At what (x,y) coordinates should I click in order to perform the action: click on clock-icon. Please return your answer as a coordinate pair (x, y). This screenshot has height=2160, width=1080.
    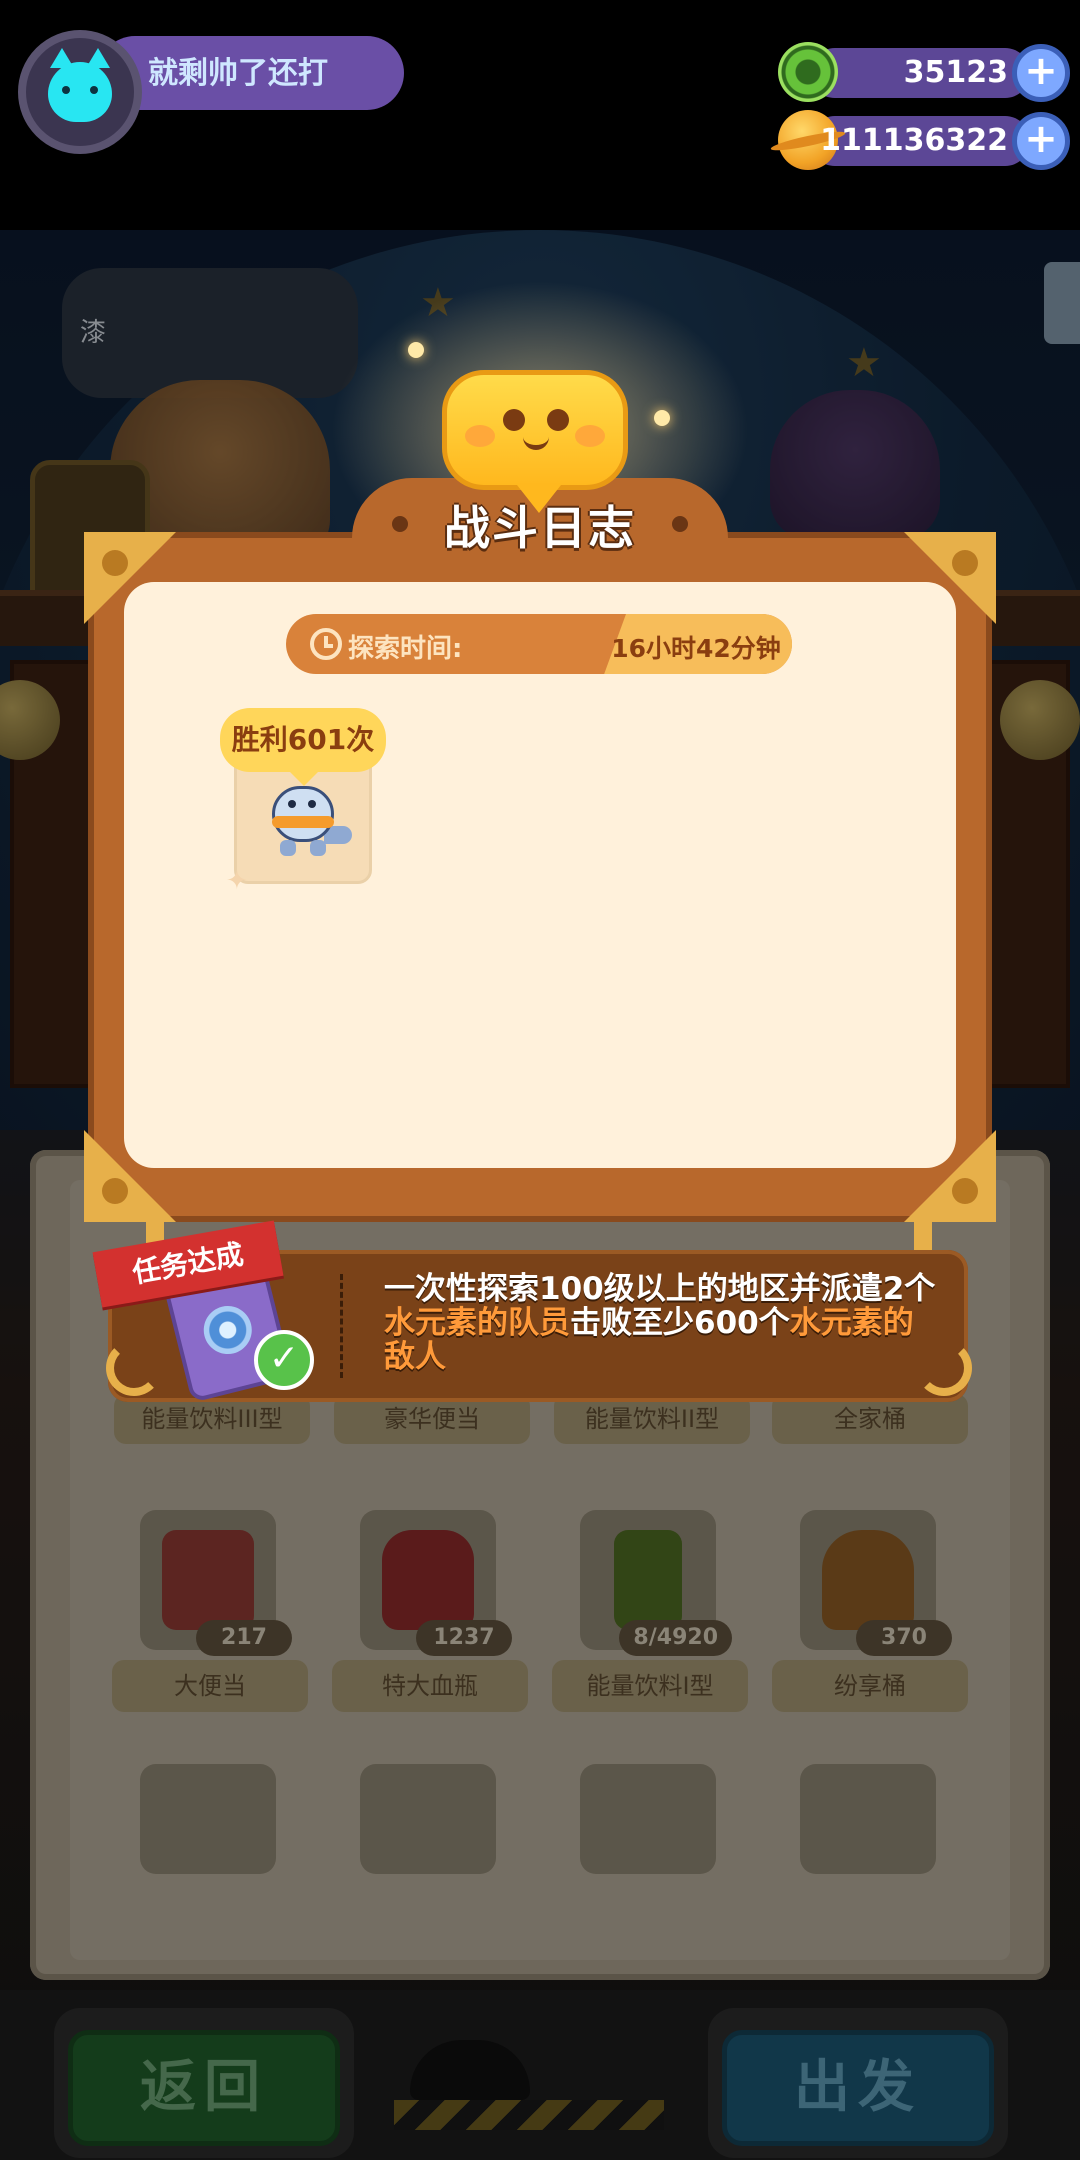
    Looking at the image, I should click on (326, 644).